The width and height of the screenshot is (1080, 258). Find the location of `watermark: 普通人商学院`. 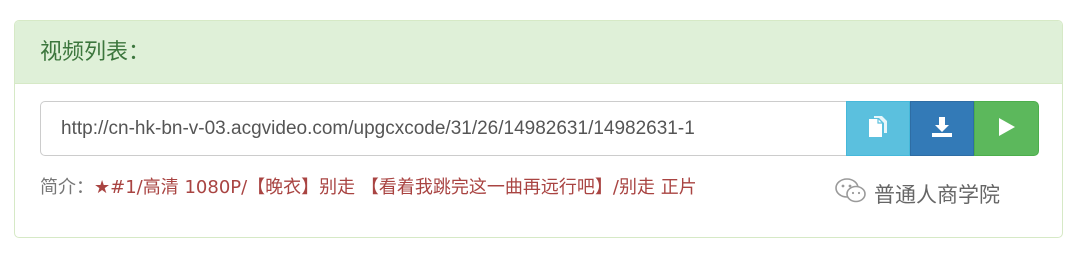

watermark: 普通人商学院 is located at coordinates (917, 193).